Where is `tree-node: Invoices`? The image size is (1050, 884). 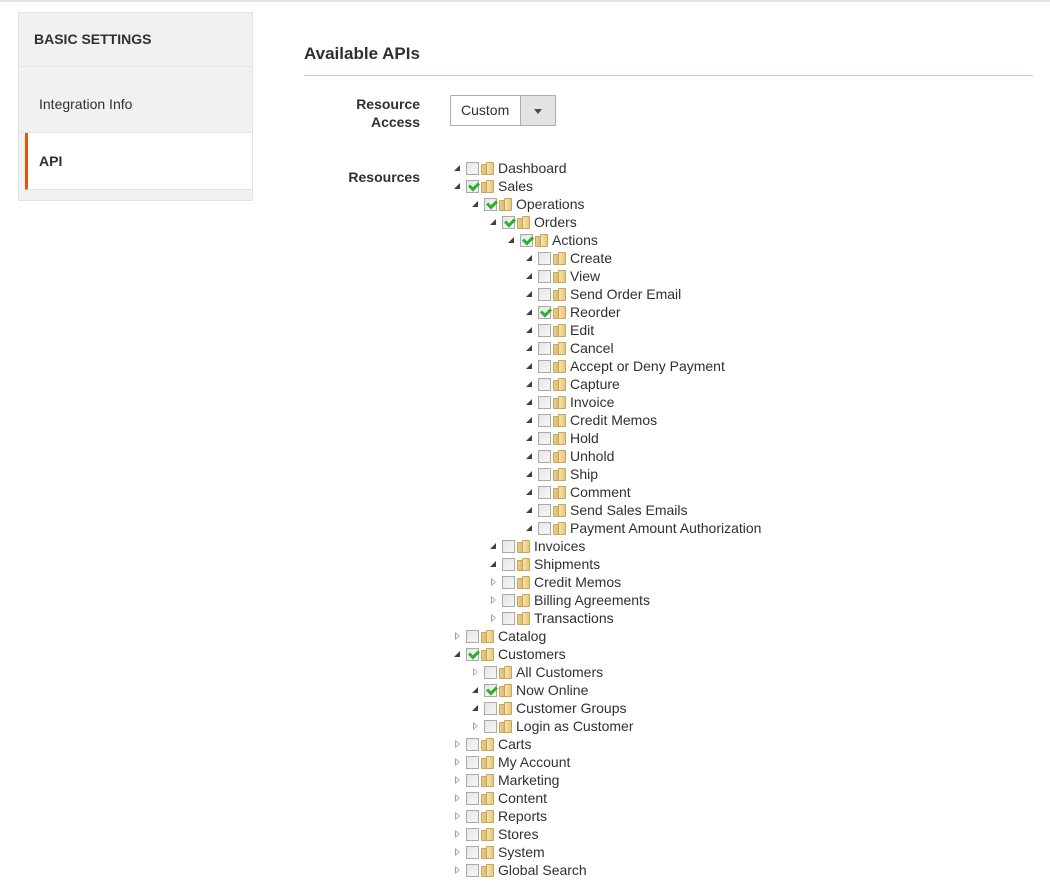
tree-node: Invoices is located at coordinates (537, 546).